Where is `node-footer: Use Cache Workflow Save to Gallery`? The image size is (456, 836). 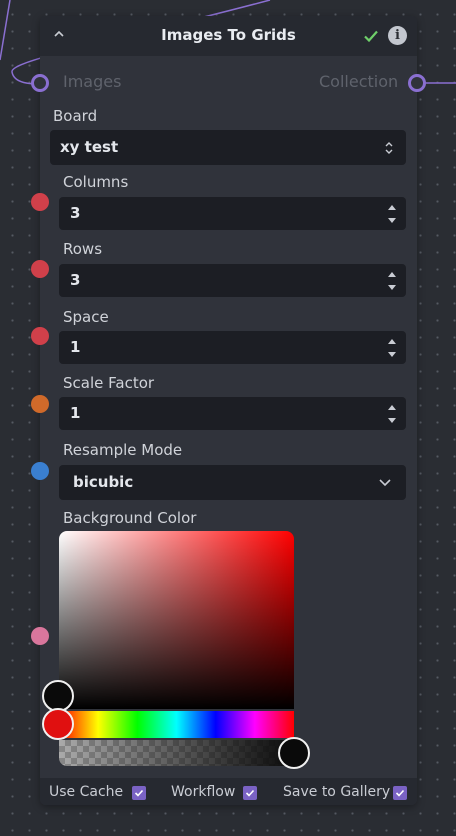 node-footer: Use Cache Workflow Save to Gallery is located at coordinates (228, 791).